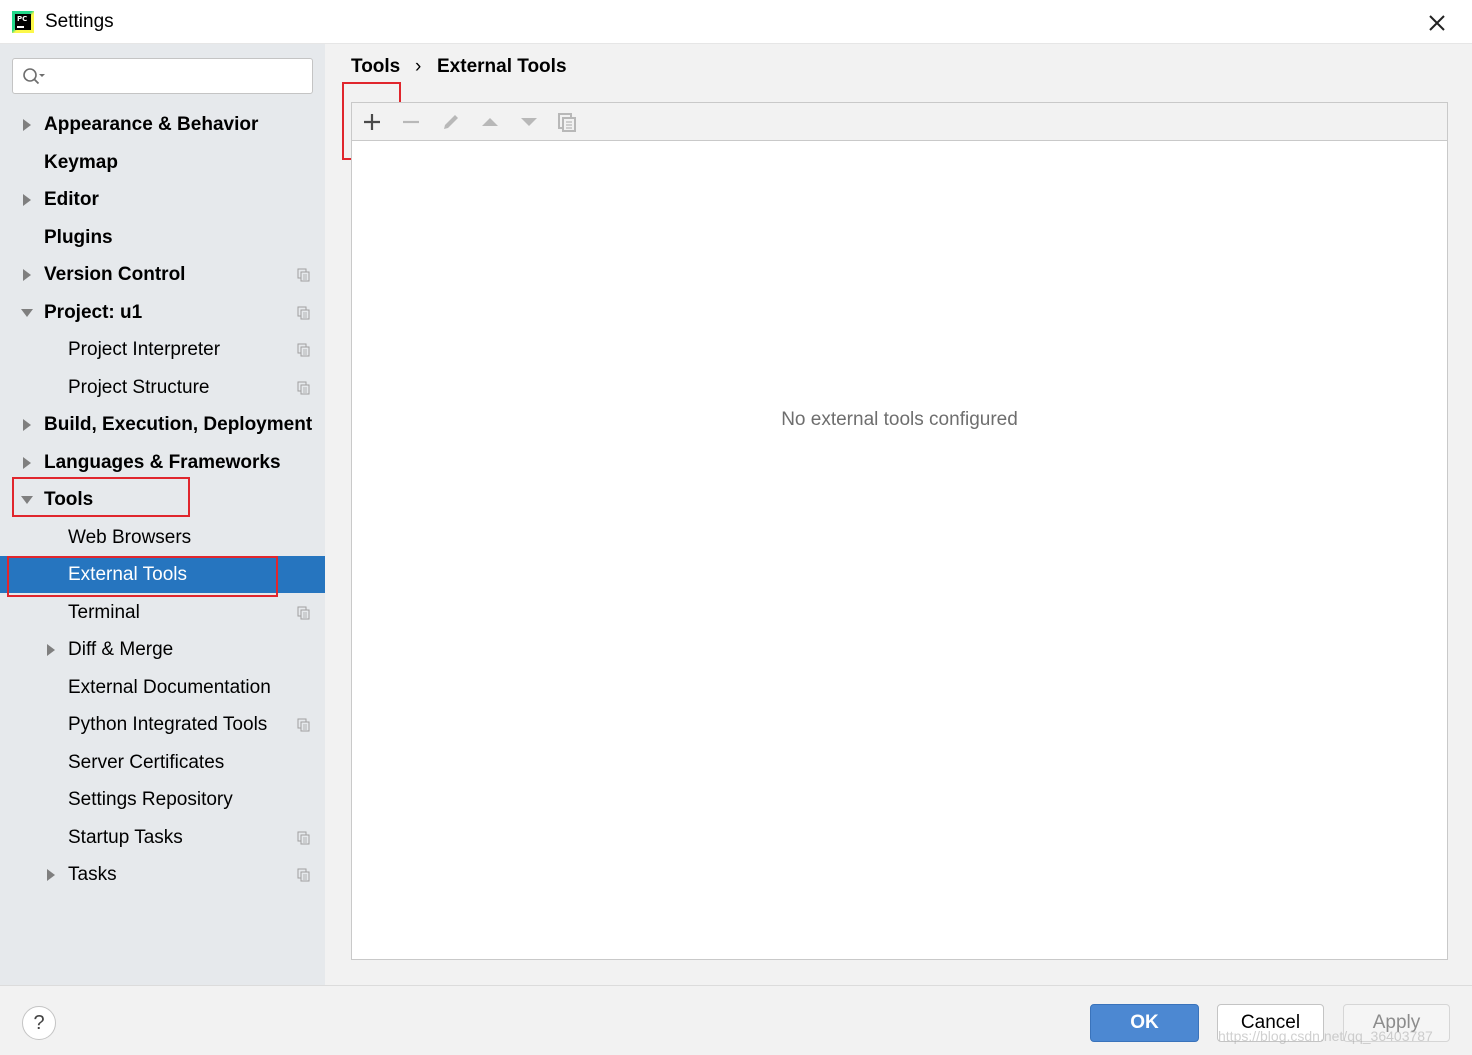 The width and height of the screenshot is (1472, 1055). What do you see at coordinates (139, 387) in the screenshot?
I see `sidebar-item-label: Project Structure` at bounding box center [139, 387].